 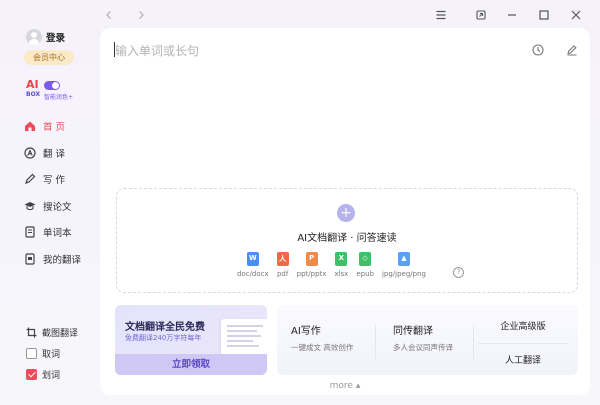 What do you see at coordinates (403, 274) in the screenshot?
I see `file-type-label: jpg/jpeg/png` at bounding box center [403, 274].